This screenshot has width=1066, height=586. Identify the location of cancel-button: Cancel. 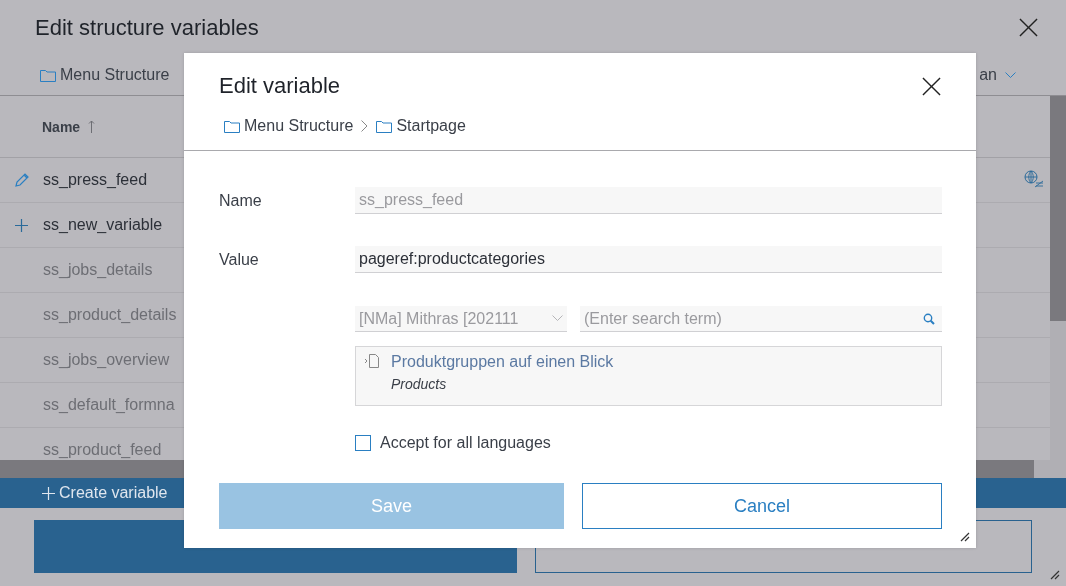
(762, 506).